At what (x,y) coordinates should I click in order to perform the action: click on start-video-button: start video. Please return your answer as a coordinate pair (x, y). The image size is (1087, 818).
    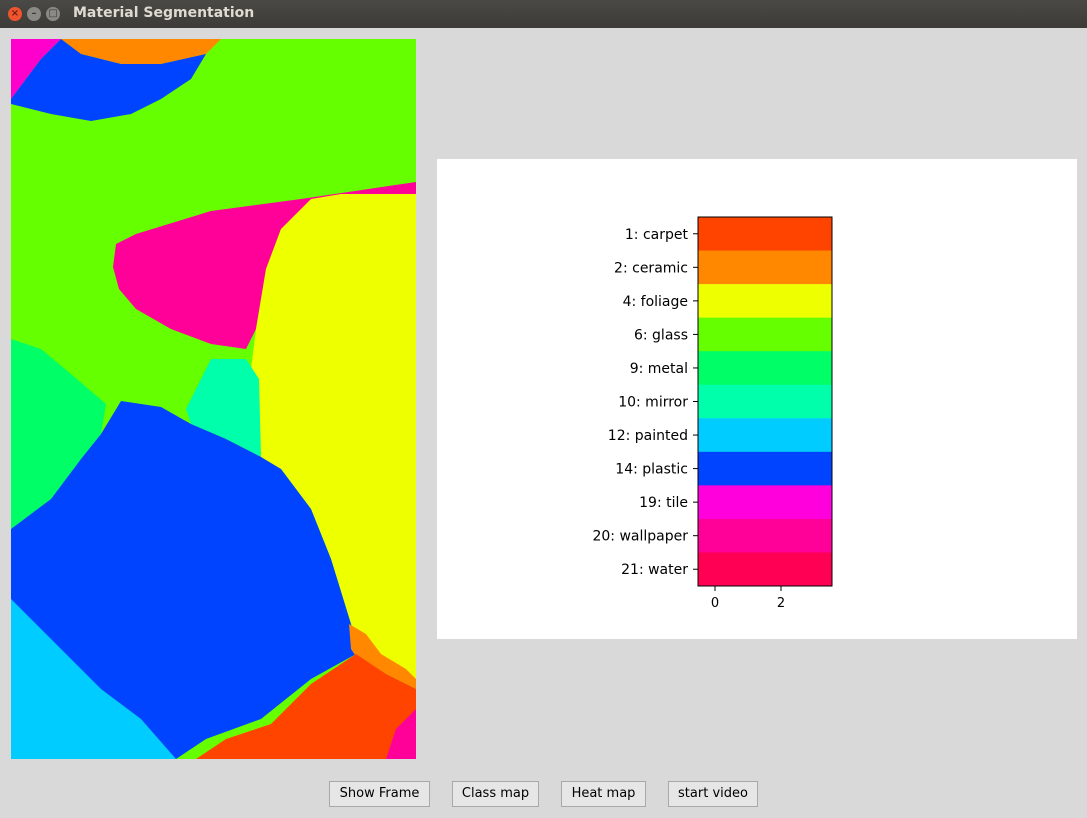
    Looking at the image, I should click on (713, 794).